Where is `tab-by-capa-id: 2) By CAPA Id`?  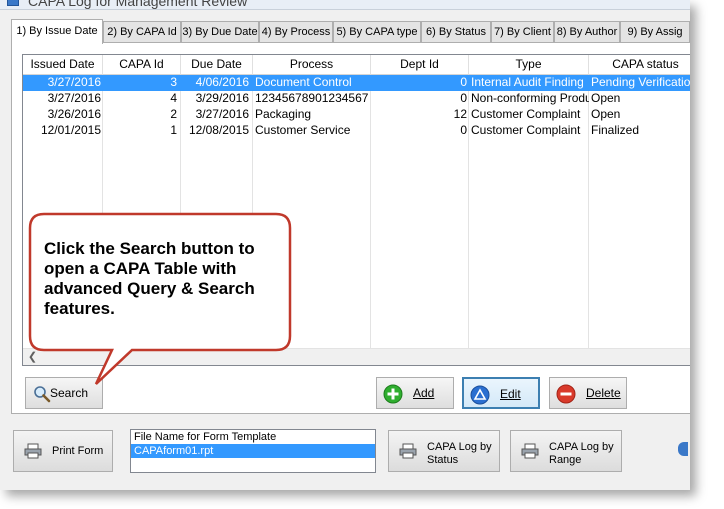
tab-by-capa-id: 2) By CAPA Id is located at coordinates (142, 32).